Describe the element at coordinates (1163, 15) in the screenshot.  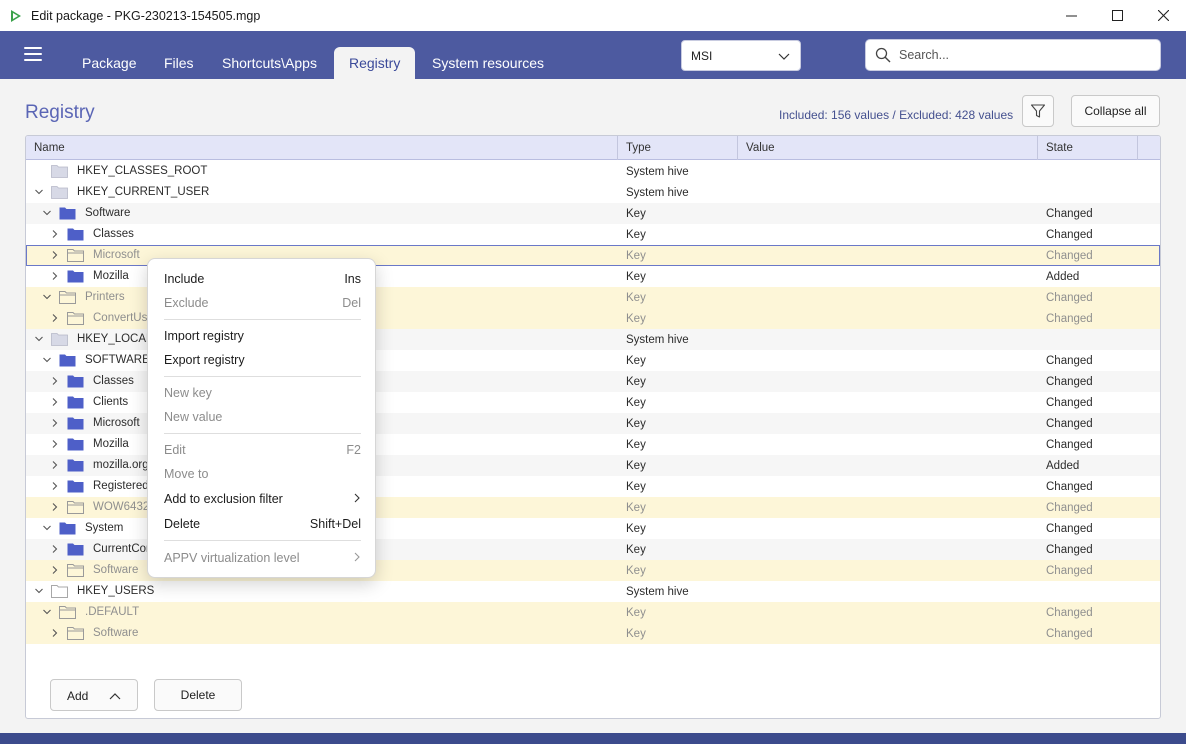
I see `close-button` at that location.